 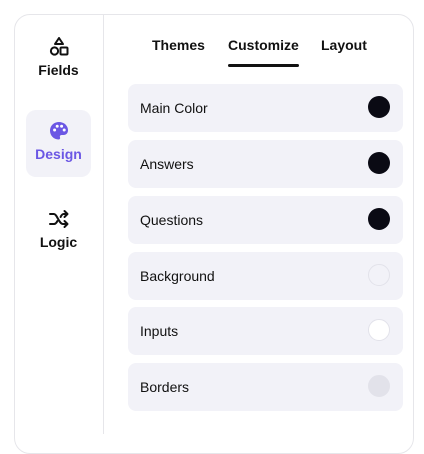 I want to click on sidebar-item-fields: Fields, so click(x=58, y=59).